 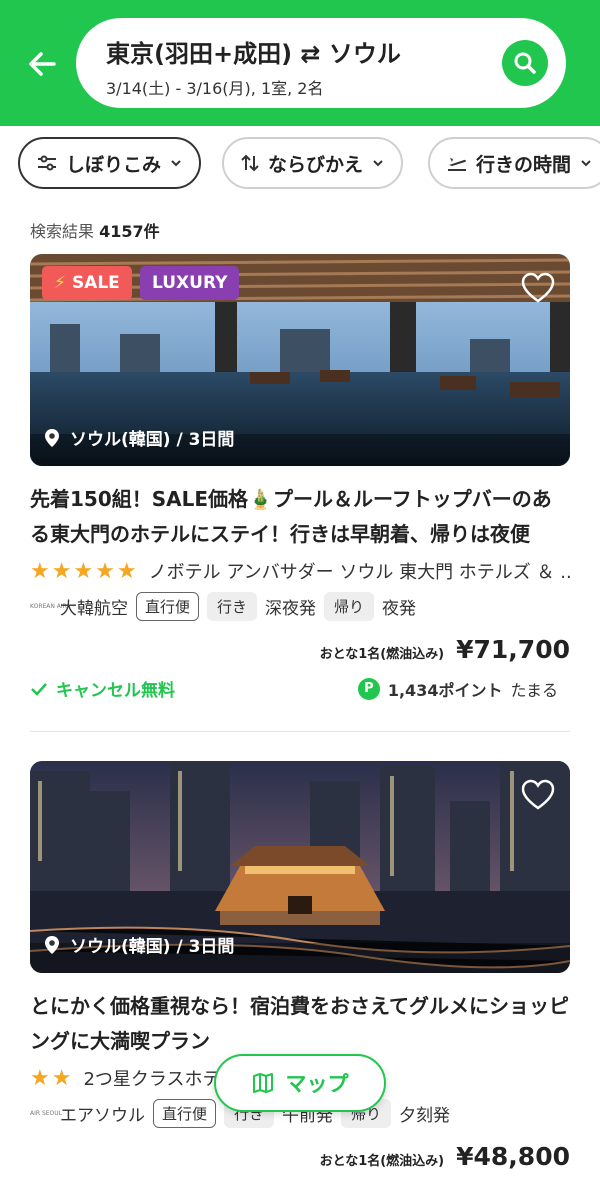 What do you see at coordinates (48, 606) in the screenshot?
I see `airline-logo: KOREAN AIR` at bounding box center [48, 606].